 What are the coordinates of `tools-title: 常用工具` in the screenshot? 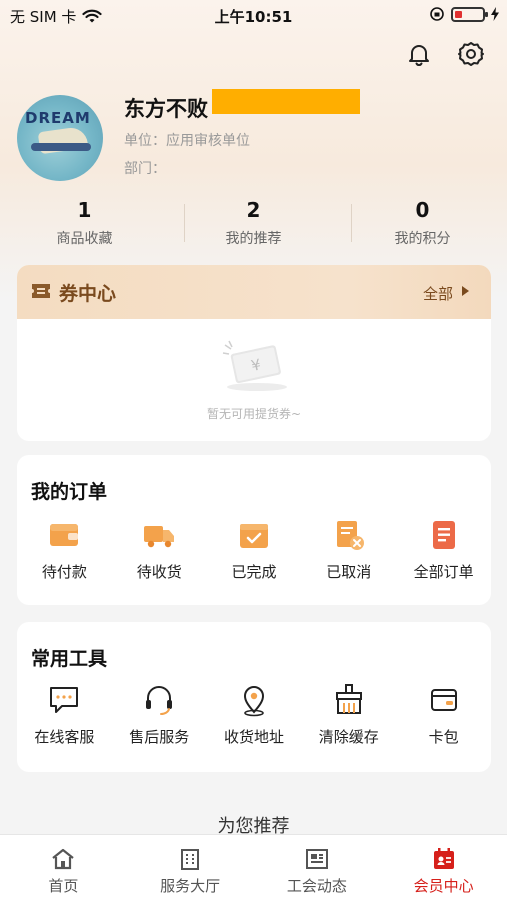 It's located at (69, 659).